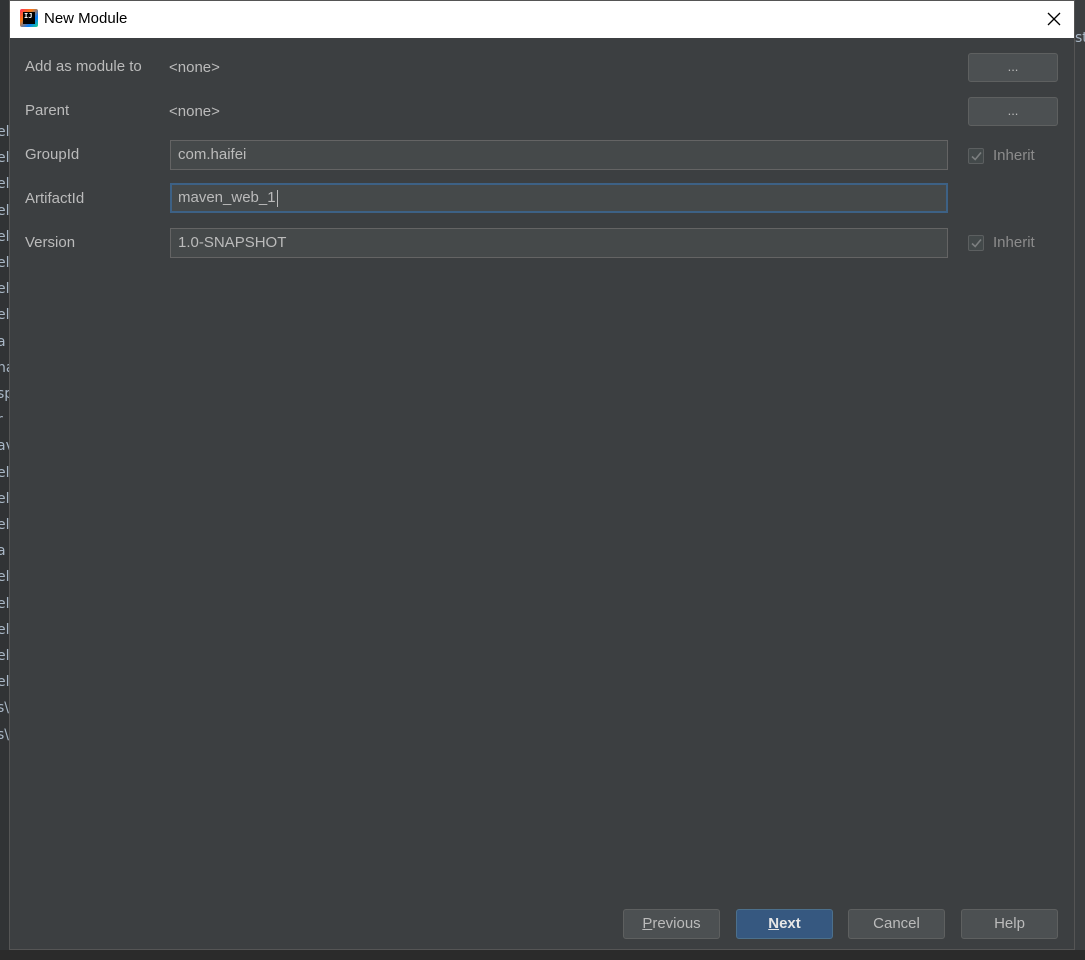  Describe the element at coordinates (559, 243) in the screenshot. I see `version-input: 1.0-SNAPSHOT` at that location.